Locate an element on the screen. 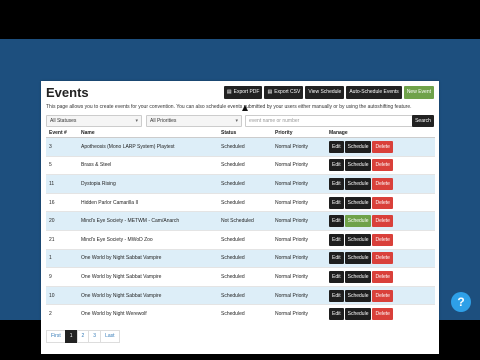 The image size is (480, 360). event-status-cell: Not Scheduled is located at coordinates (245, 221).